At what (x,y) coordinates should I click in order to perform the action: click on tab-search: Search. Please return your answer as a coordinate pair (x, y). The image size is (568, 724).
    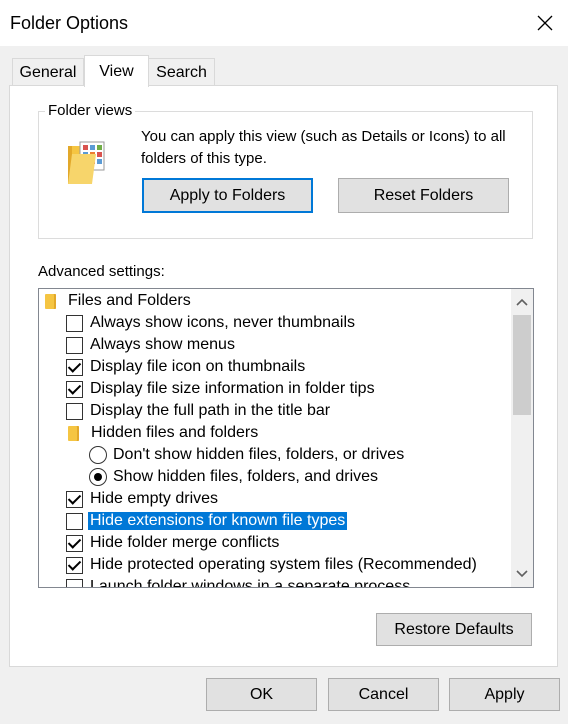
    Looking at the image, I should click on (181, 72).